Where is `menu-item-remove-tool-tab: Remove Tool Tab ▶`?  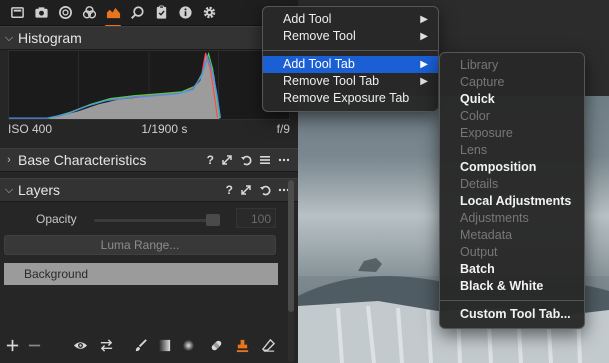 menu-item-remove-tool-tab: Remove Tool Tab ▶ is located at coordinates (350, 81).